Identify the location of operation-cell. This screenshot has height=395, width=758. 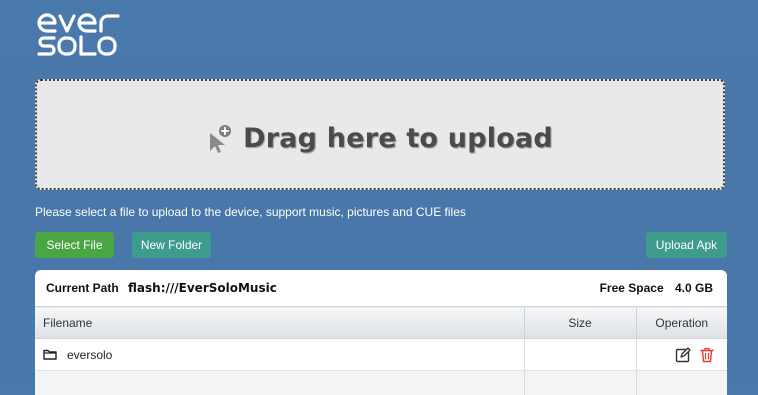
(681, 355).